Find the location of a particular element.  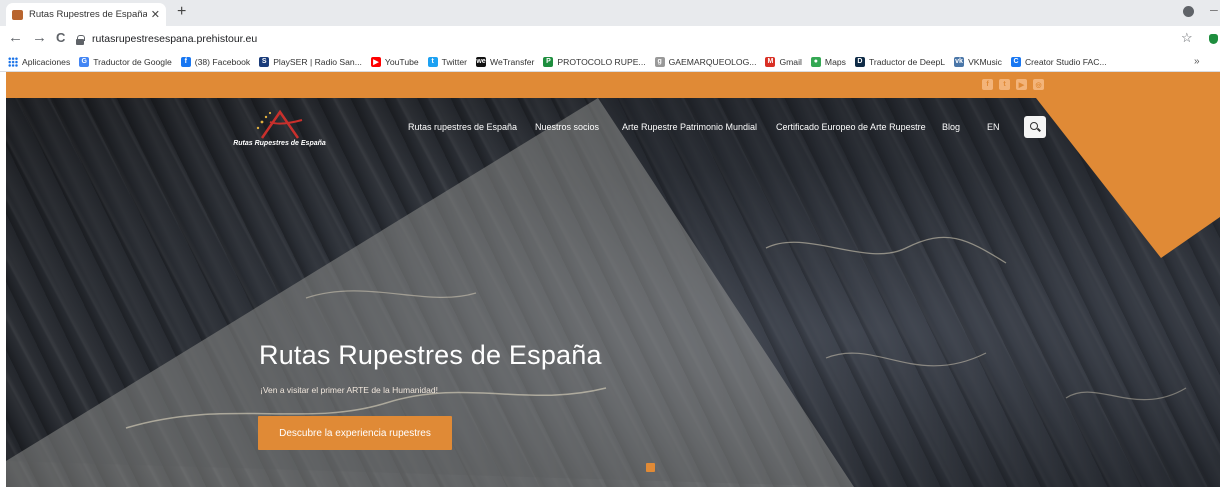

site-top-bar: f t ▶ ◎ is located at coordinates (613, 85).